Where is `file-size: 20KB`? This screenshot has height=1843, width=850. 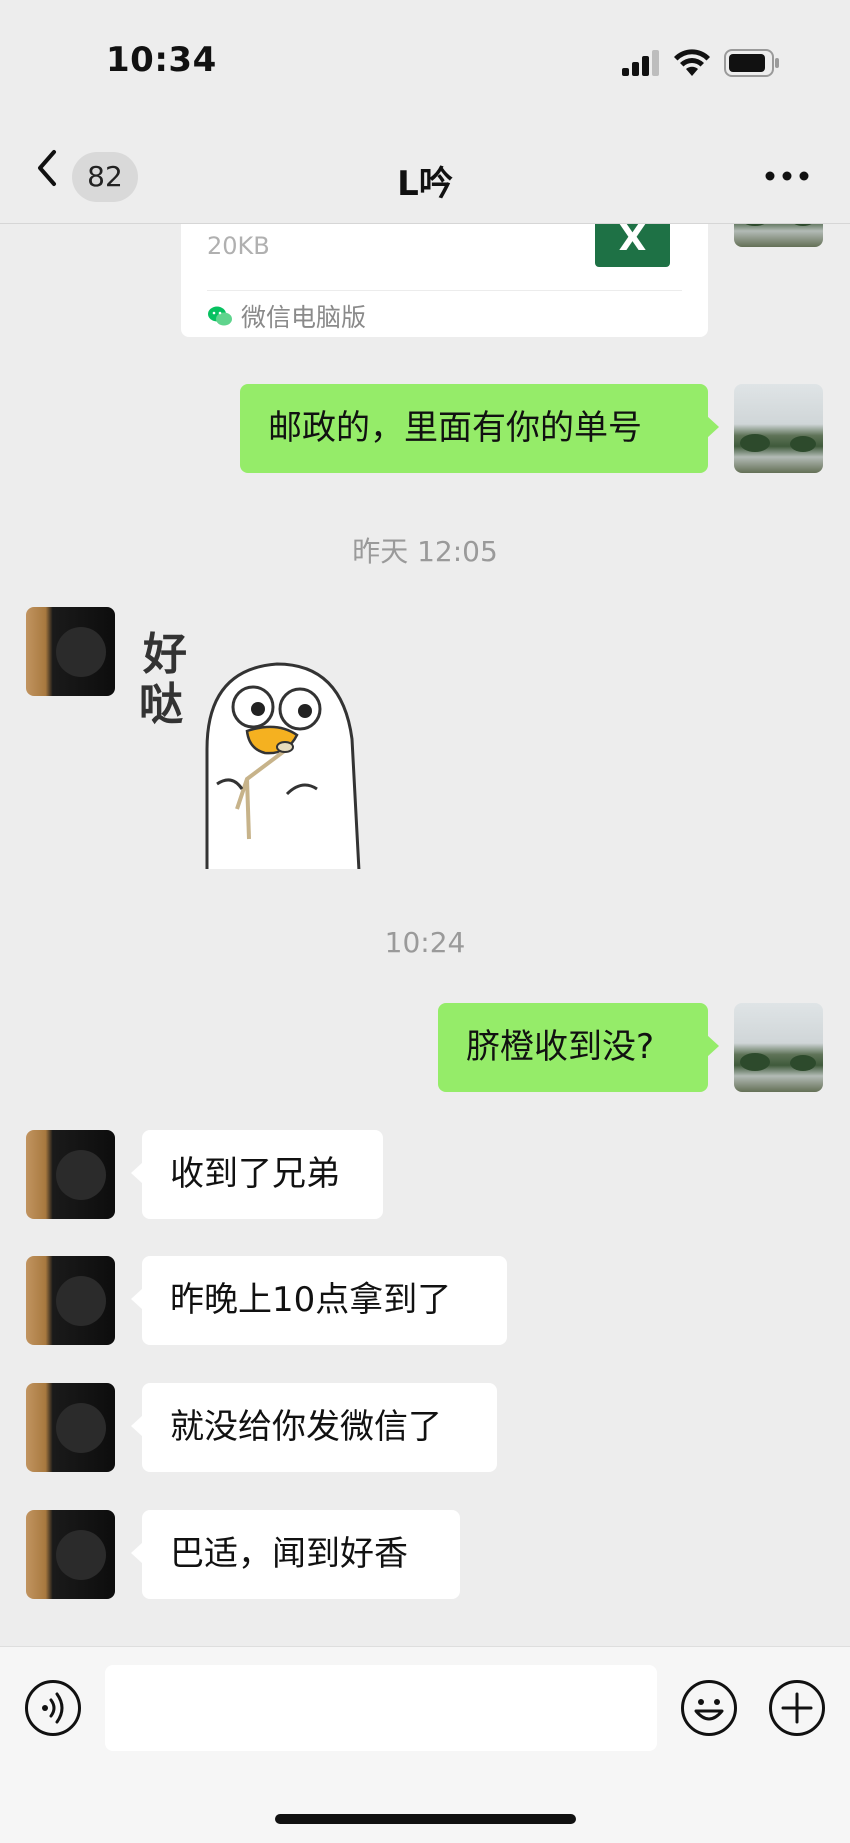 file-size: 20KB is located at coordinates (238, 246).